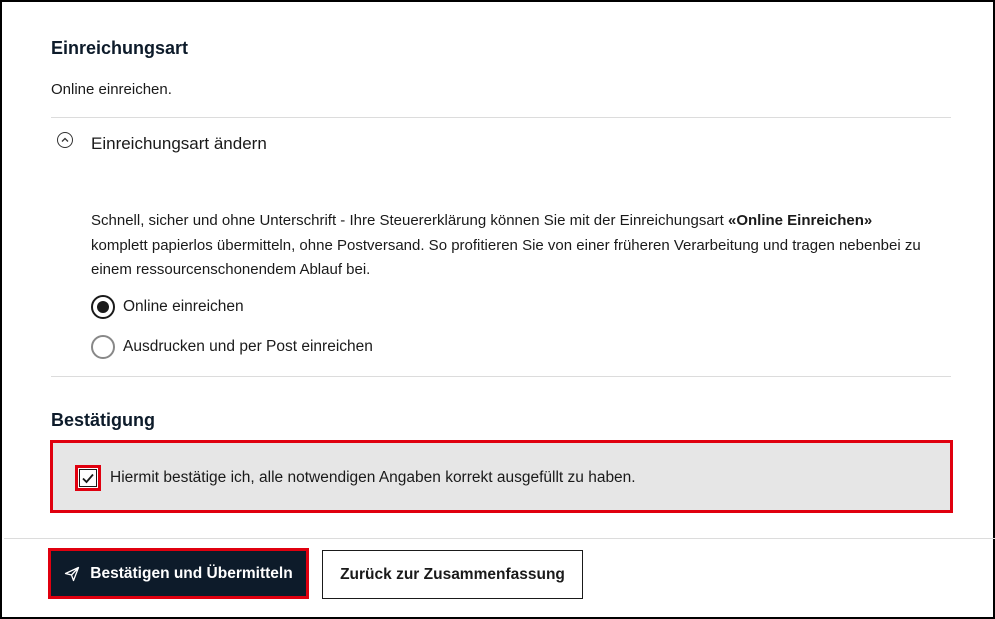  I want to click on radio-option-post: Ausdrucken und per Post einreichen, so click(232, 347).